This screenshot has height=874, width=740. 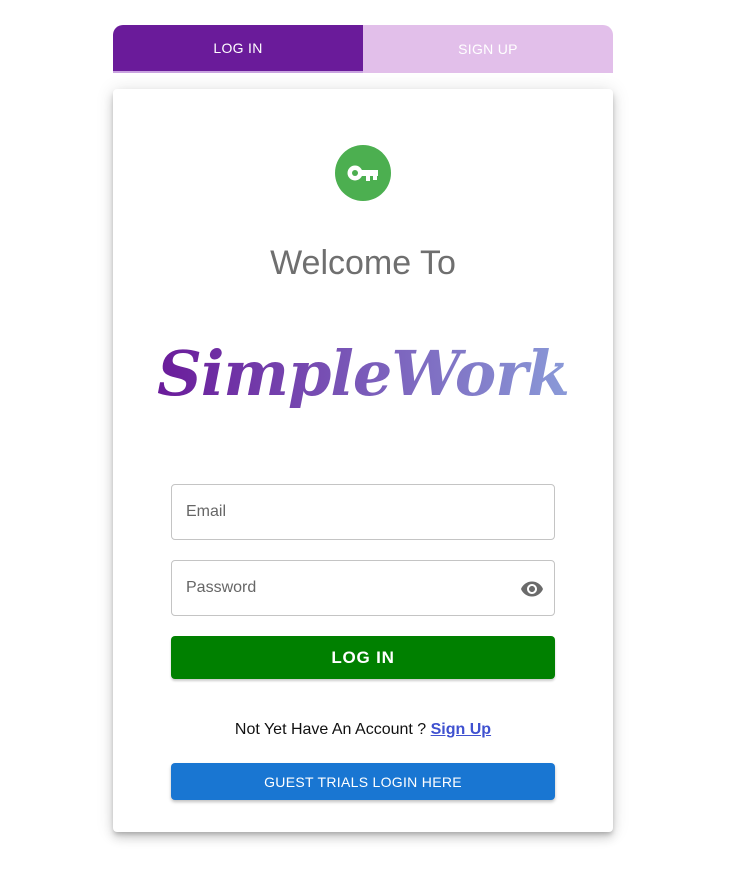 I want to click on signup-prompt: Not Yet Have An Account ? Sign Up, so click(x=363, y=730).